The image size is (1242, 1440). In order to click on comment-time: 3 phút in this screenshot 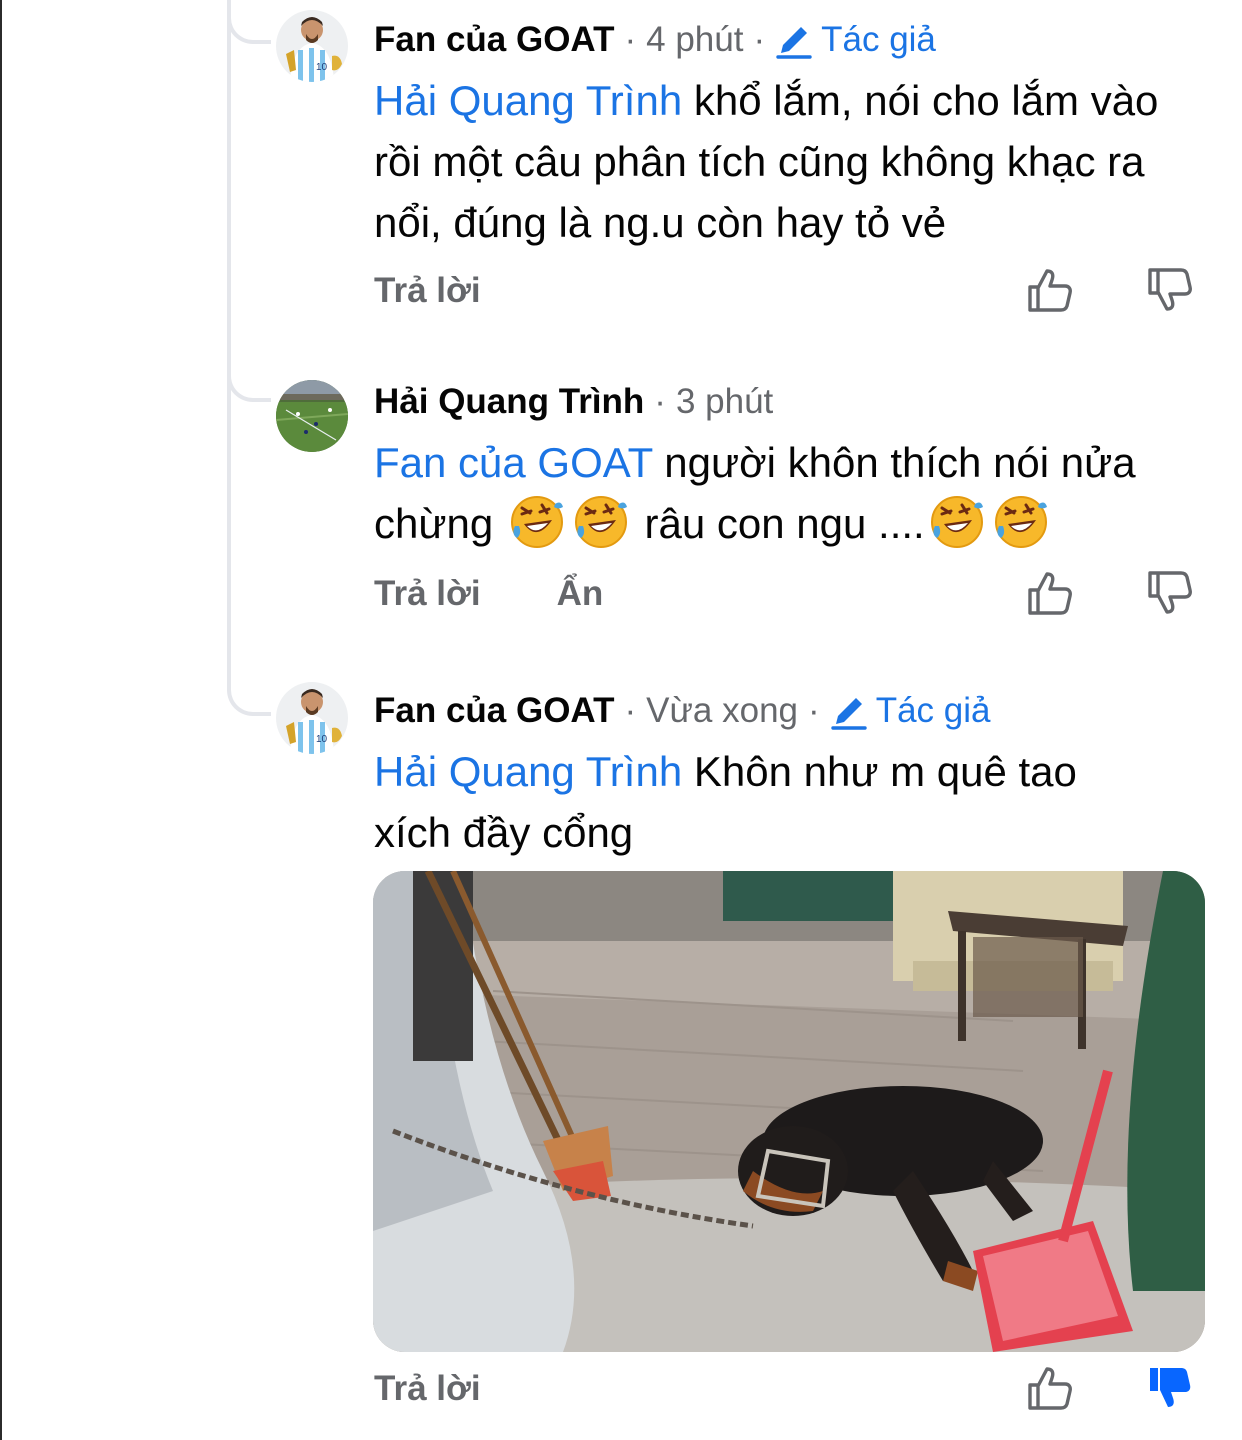, I will do `click(724, 402)`.